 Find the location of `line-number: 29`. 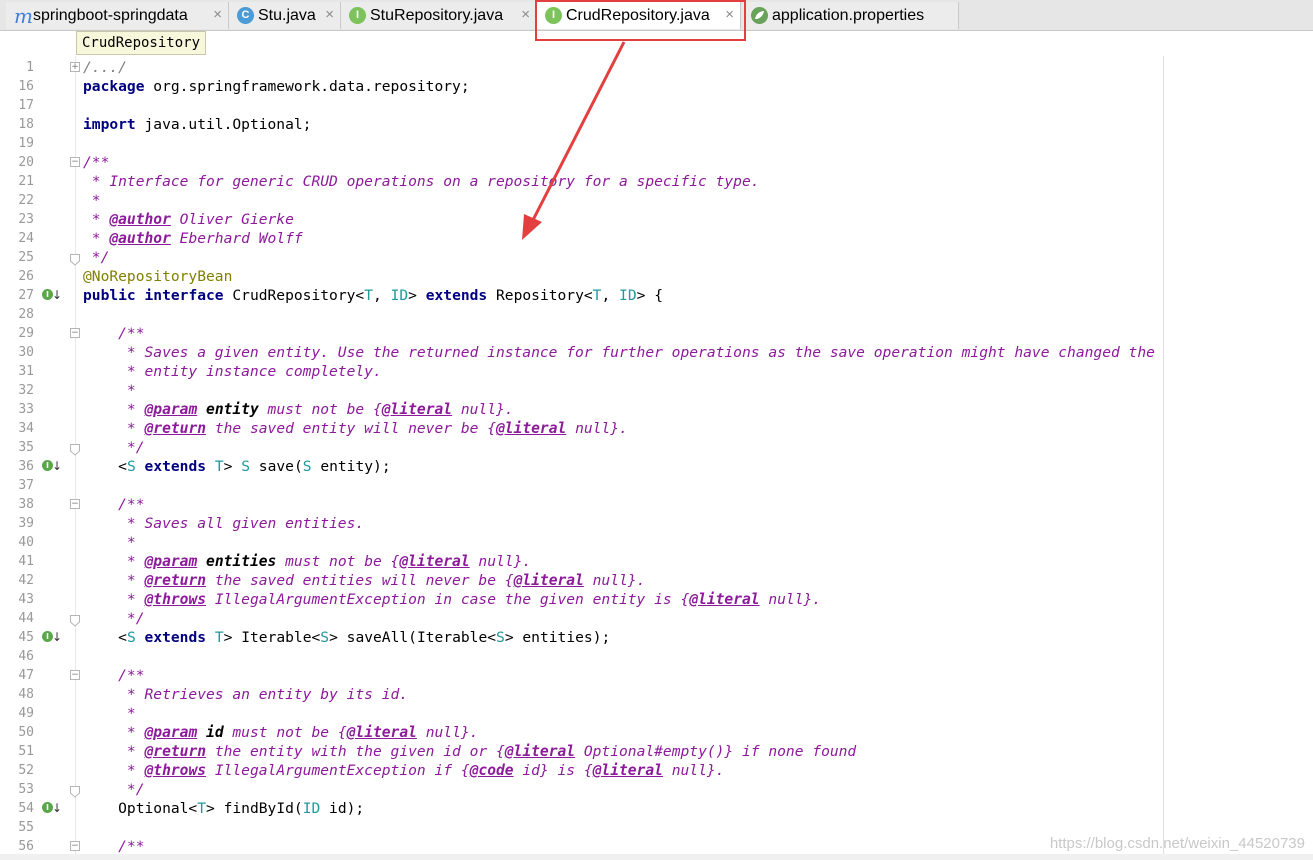

line-number: 29 is located at coordinates (26, 333).